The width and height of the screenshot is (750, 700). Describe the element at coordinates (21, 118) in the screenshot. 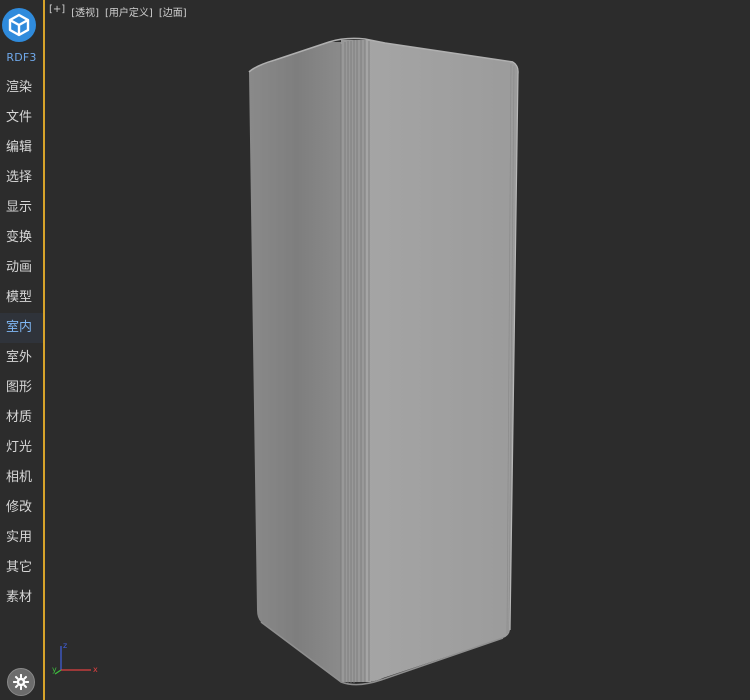

I see `sidebar-item-file: 文件` at that location.